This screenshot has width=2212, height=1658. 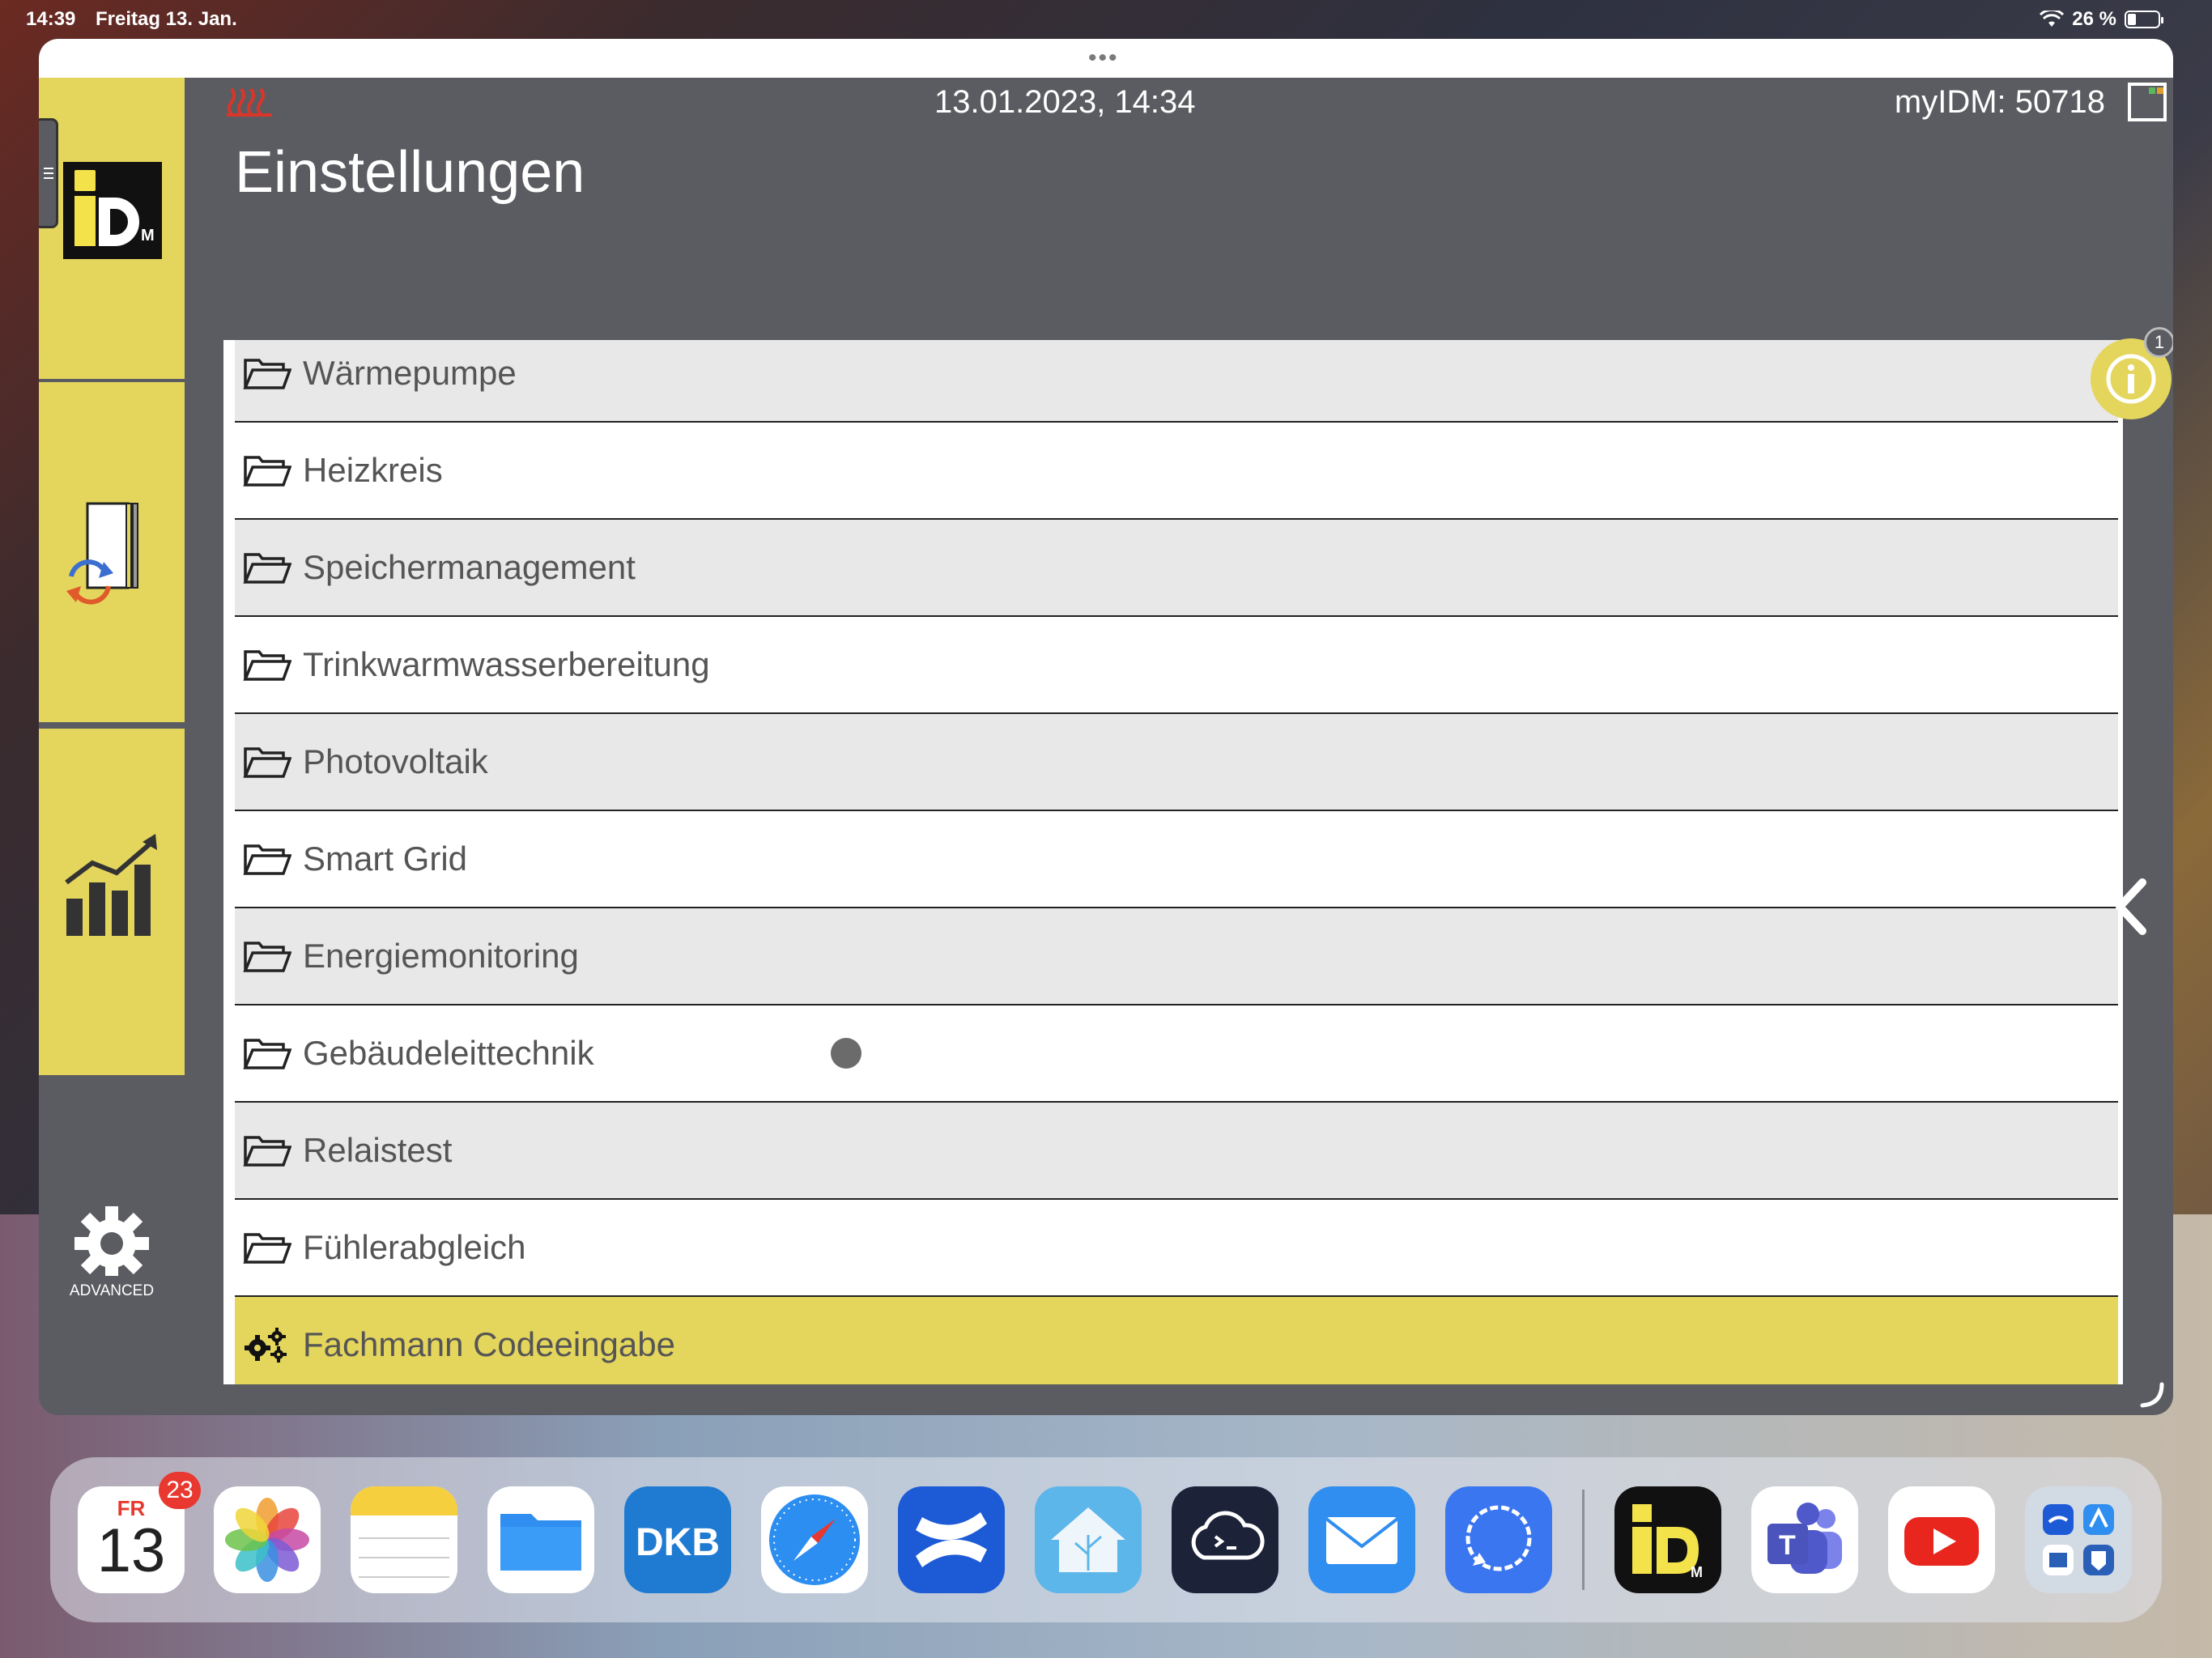 What do you see at coordinates (1788, 1545) in the screenshot?
I see `svg-text: T` at bounding box center [1788, 1545].